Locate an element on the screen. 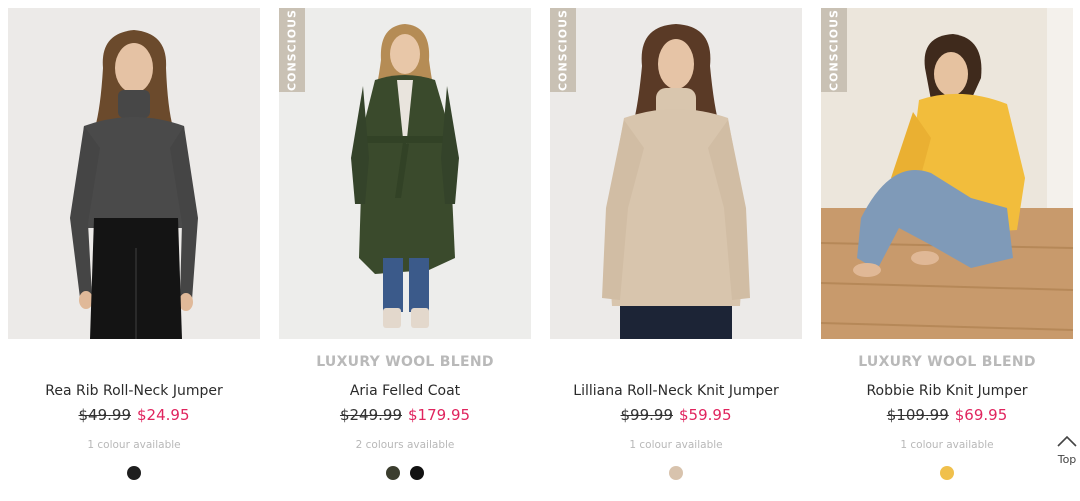 This screenshot has height=501, width=1080. sale-price: $69.95 is located at coordinates (981, 415).